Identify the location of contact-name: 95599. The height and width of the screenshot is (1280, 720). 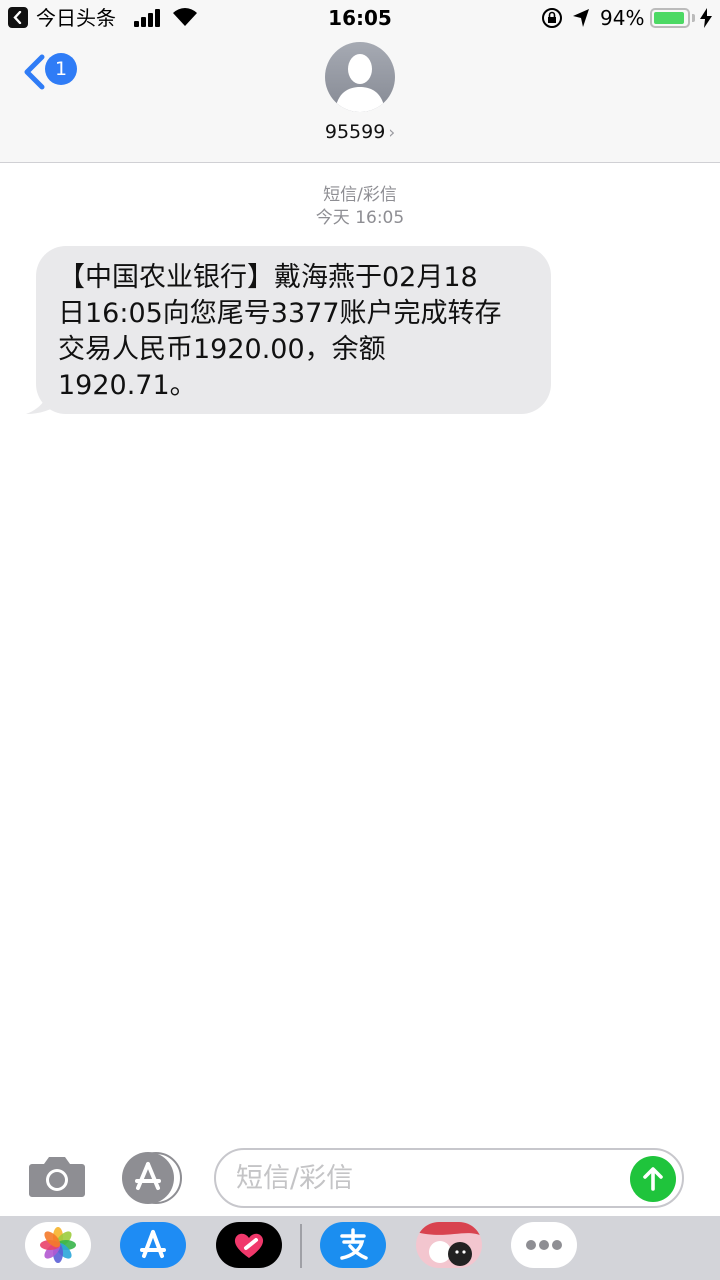
(355, 132).